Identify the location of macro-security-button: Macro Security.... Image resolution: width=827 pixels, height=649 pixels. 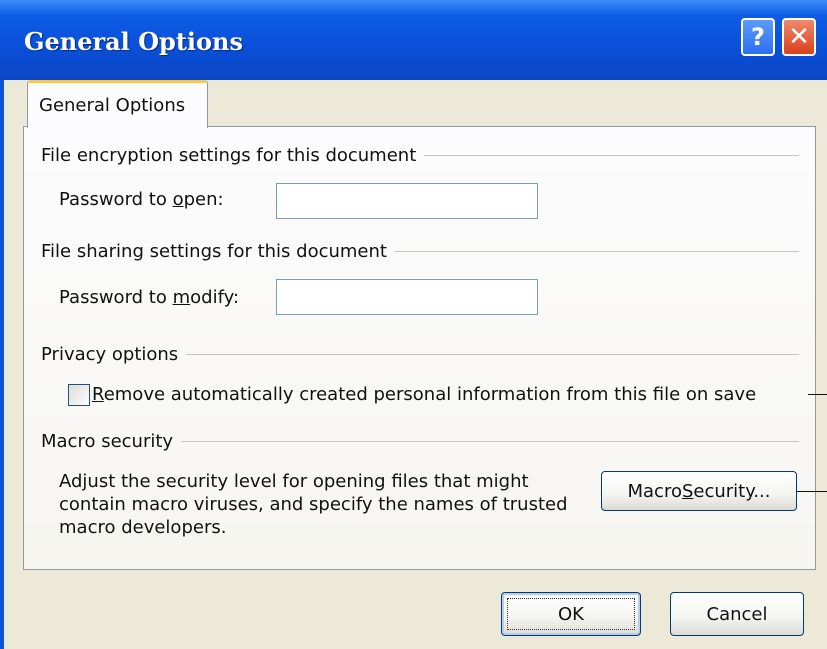
(699, 491).